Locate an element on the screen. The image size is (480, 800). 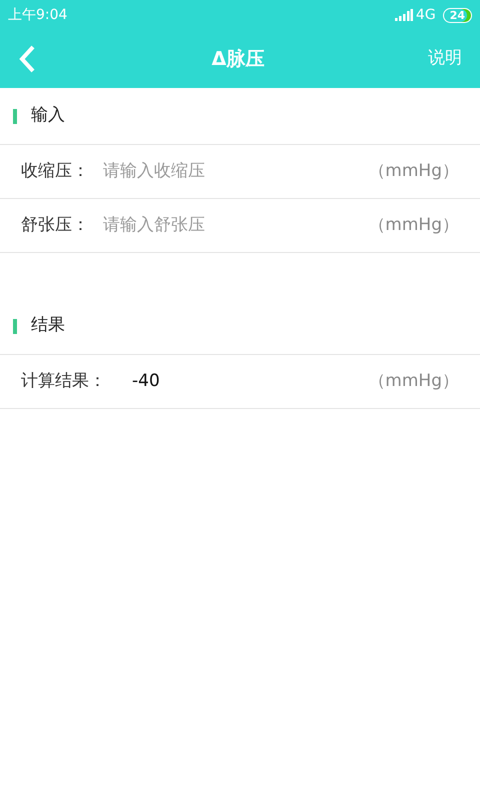
section-title: 结果 is located at coordinates (48, 326).